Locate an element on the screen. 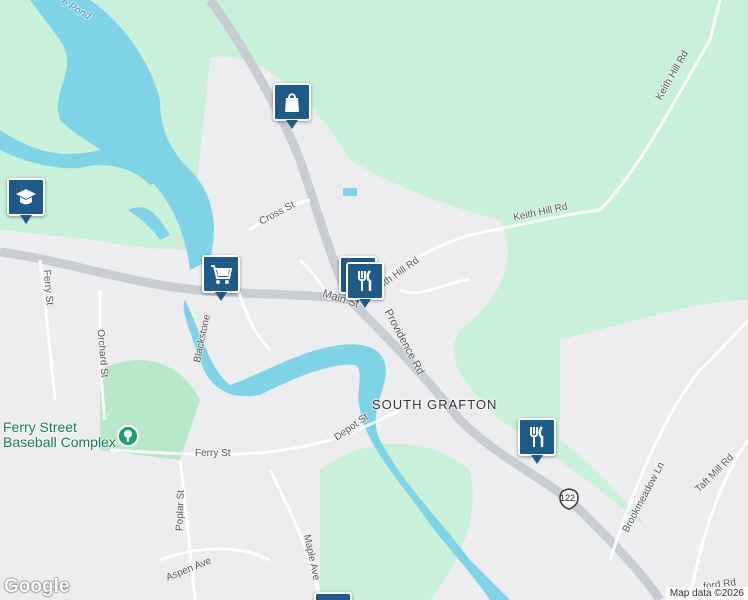 This screenshot has height=600, width=748. route-shield-number: 122 is located at coordinates (568, 498).